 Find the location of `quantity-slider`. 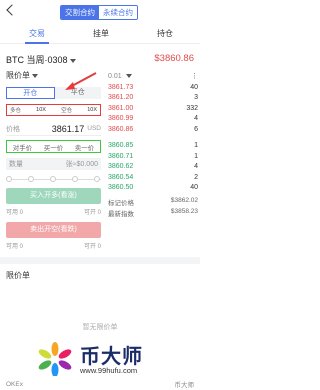

quantity-slider is located at coordinates (53, 179).